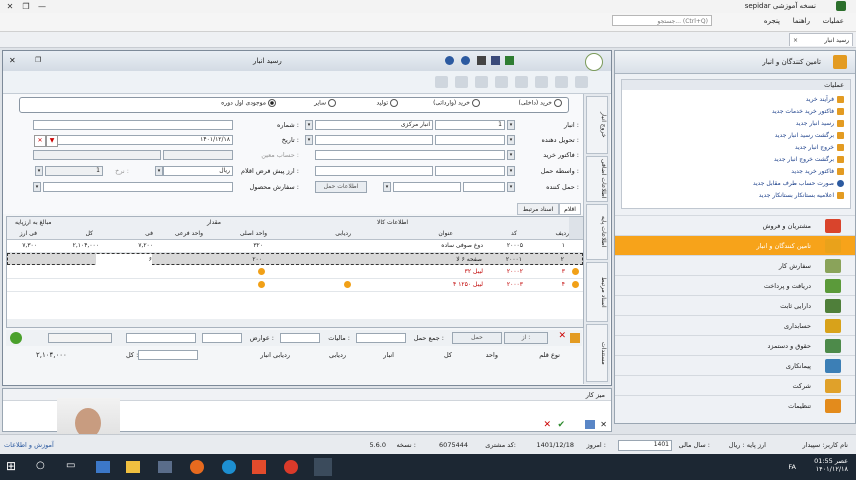 The width and height of the screenshot is (856, 480). What do you see at coordinates (165, 467) in the screenshot?
I see `app-icon` at bounding box center [165, 467].